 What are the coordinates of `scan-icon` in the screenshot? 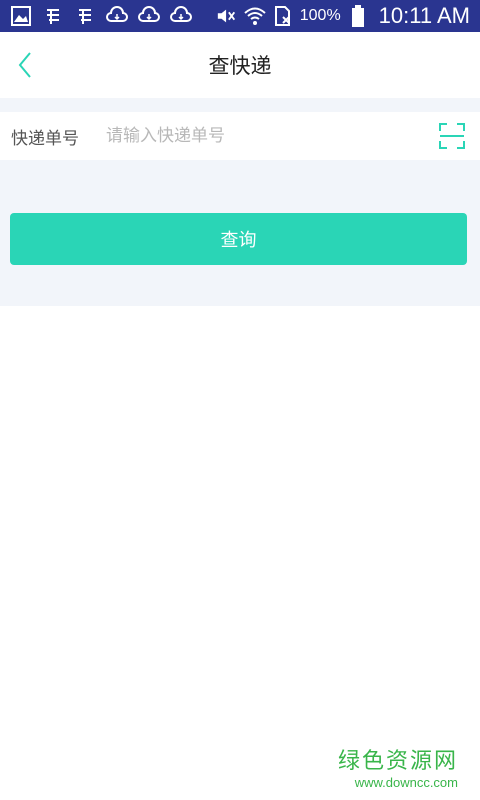 It's located at (452, 136).